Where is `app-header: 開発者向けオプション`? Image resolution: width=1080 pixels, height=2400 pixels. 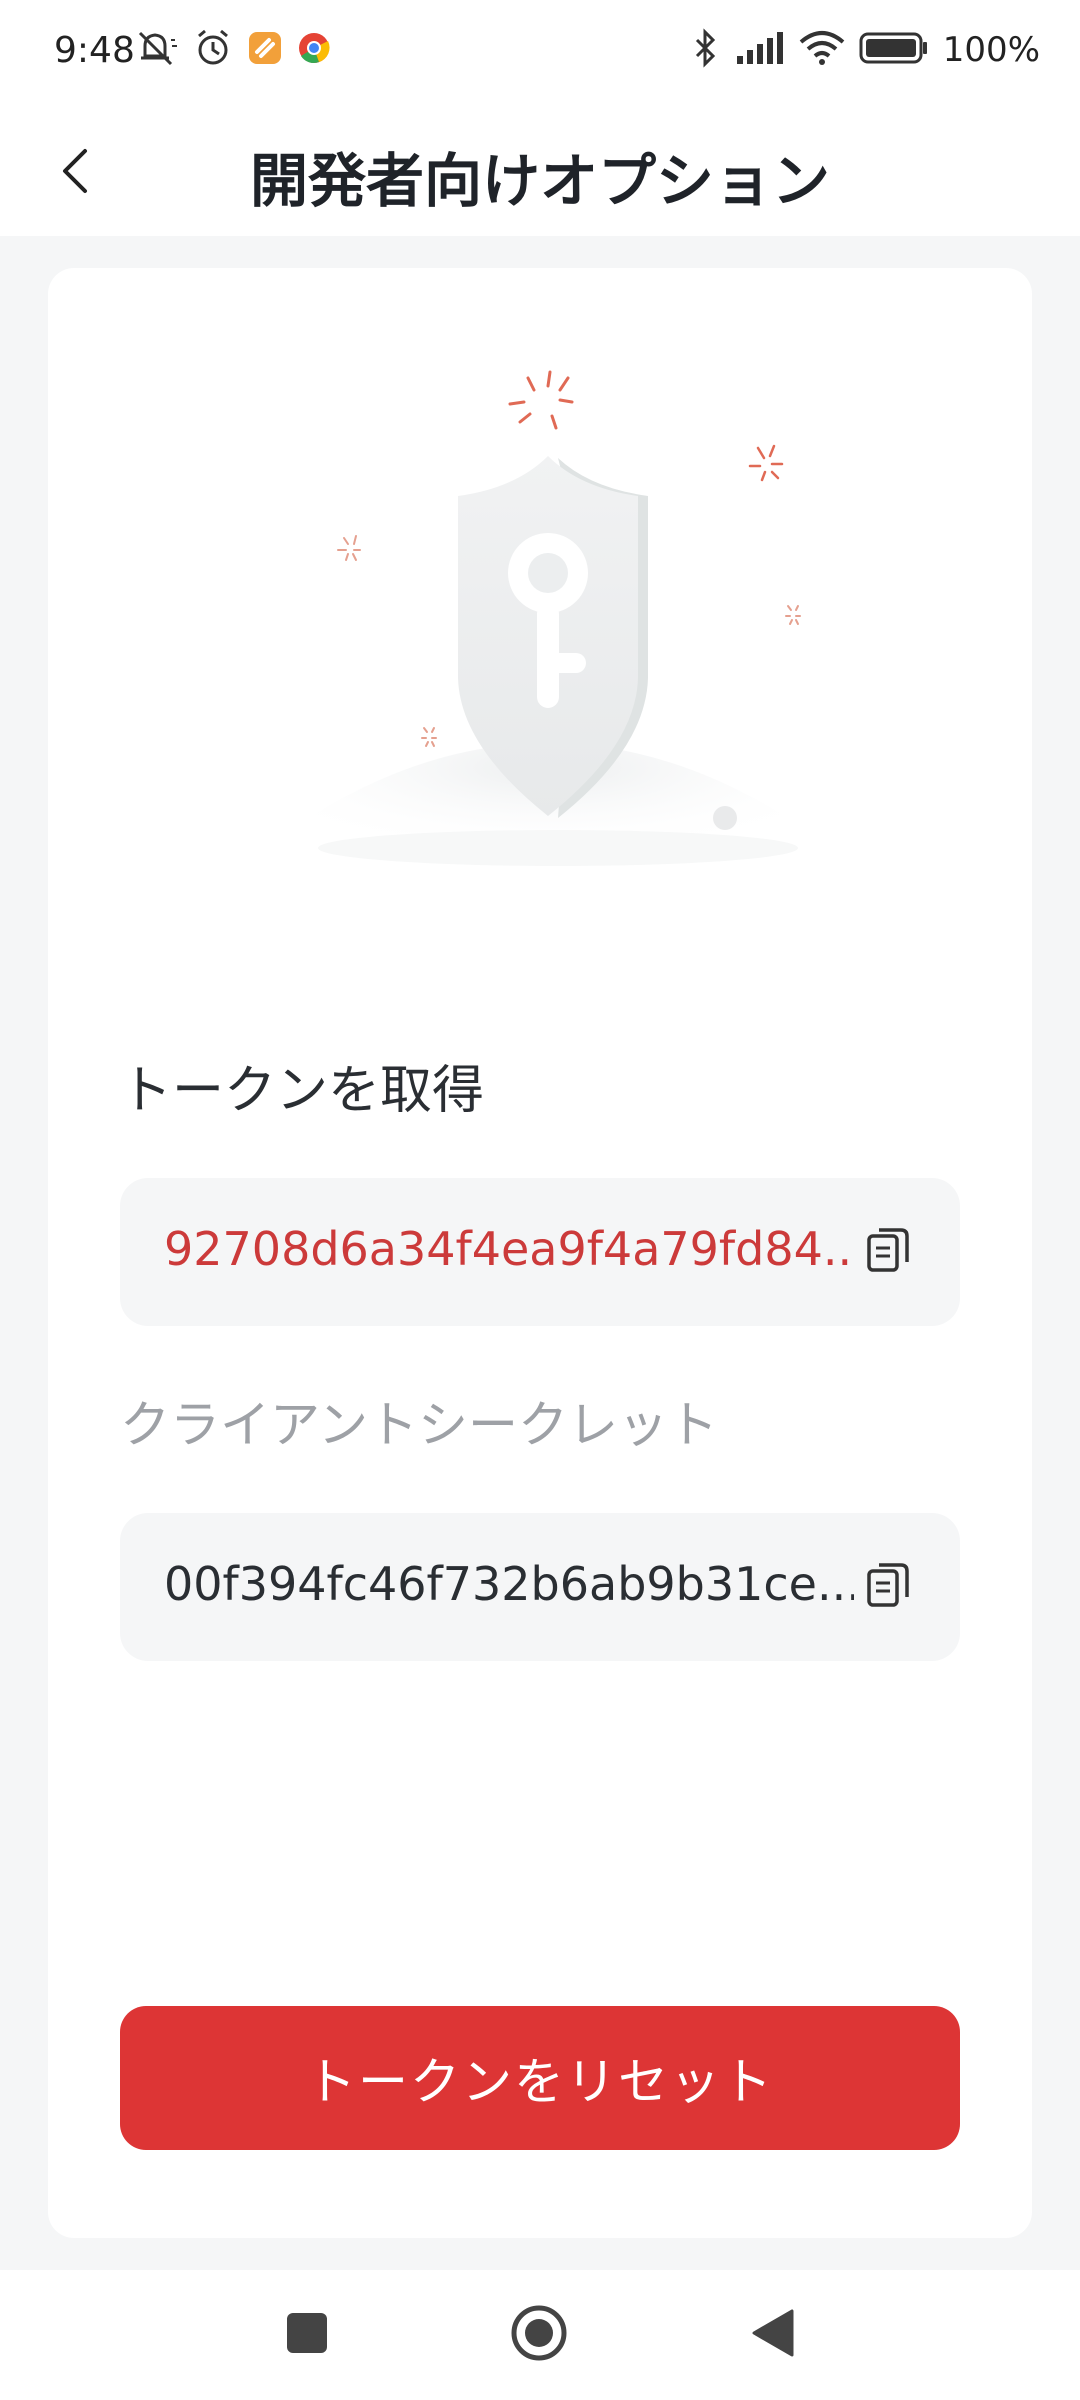
app-header: 開発者向けオプション is located at coordinates (540, 173).